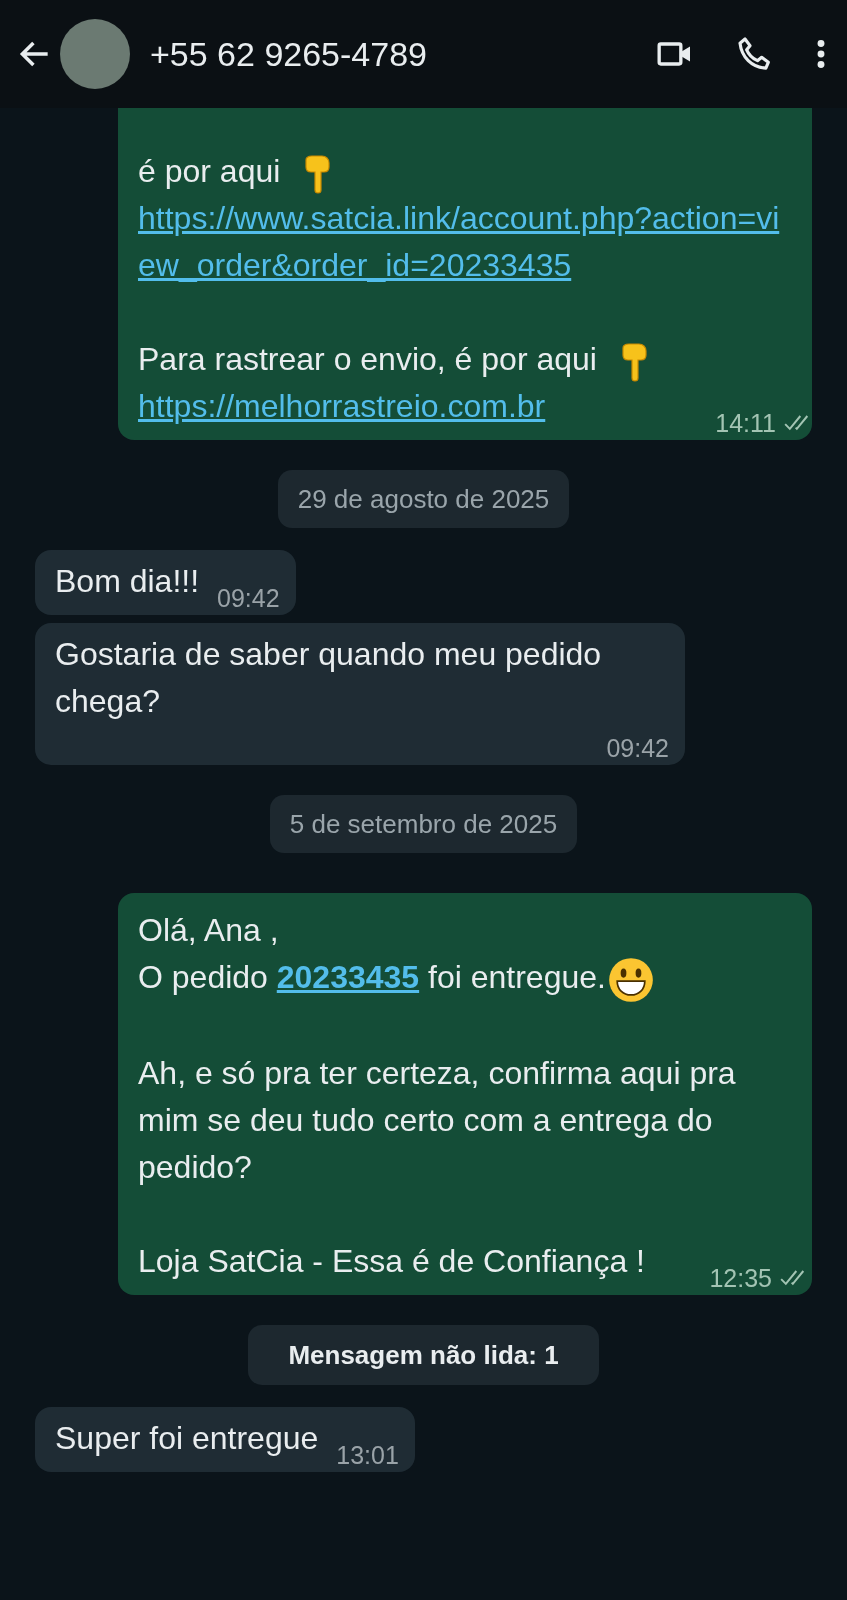  What do you see at coordinates (437, 1120) in the screenshot?
I see `message-text: Ah, e só pra ter certeza, confirma aqui pra mim se deu tudo certo com a entrega do pedido?` at bounding box center [437, 1120].